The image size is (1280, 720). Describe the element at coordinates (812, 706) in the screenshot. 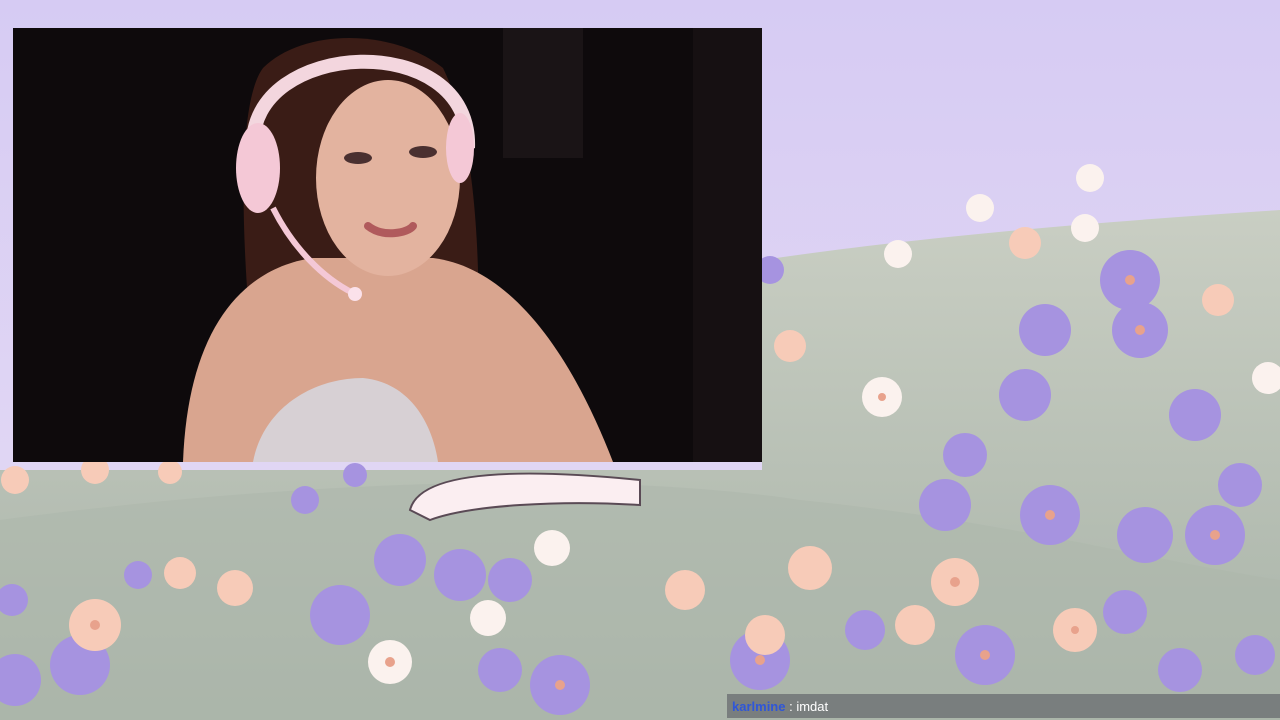

I see `chat-message-text: imdat` at that location.